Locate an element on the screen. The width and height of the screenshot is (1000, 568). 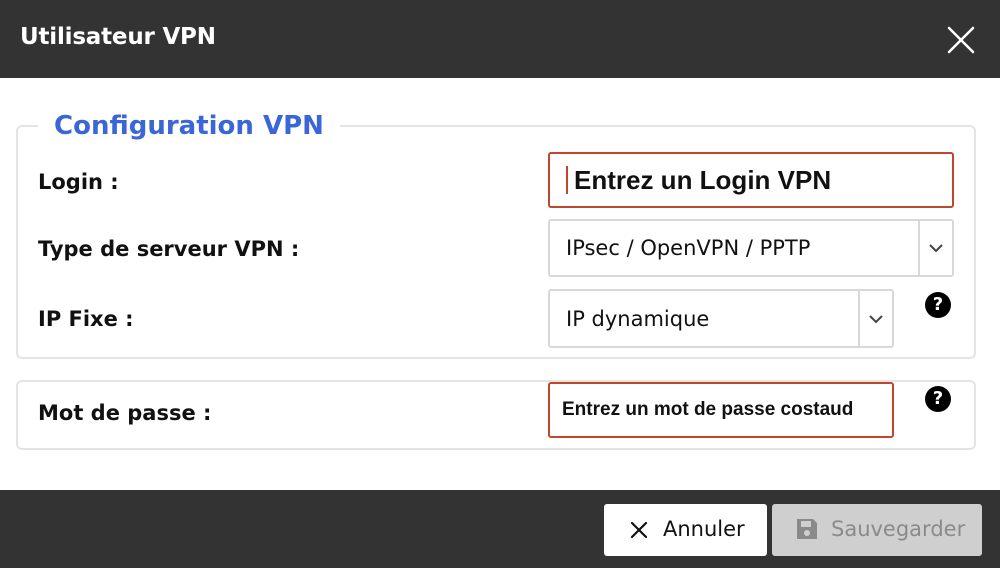
ip-fixe-value: IP dynamique is located at coordinates (638, 318).